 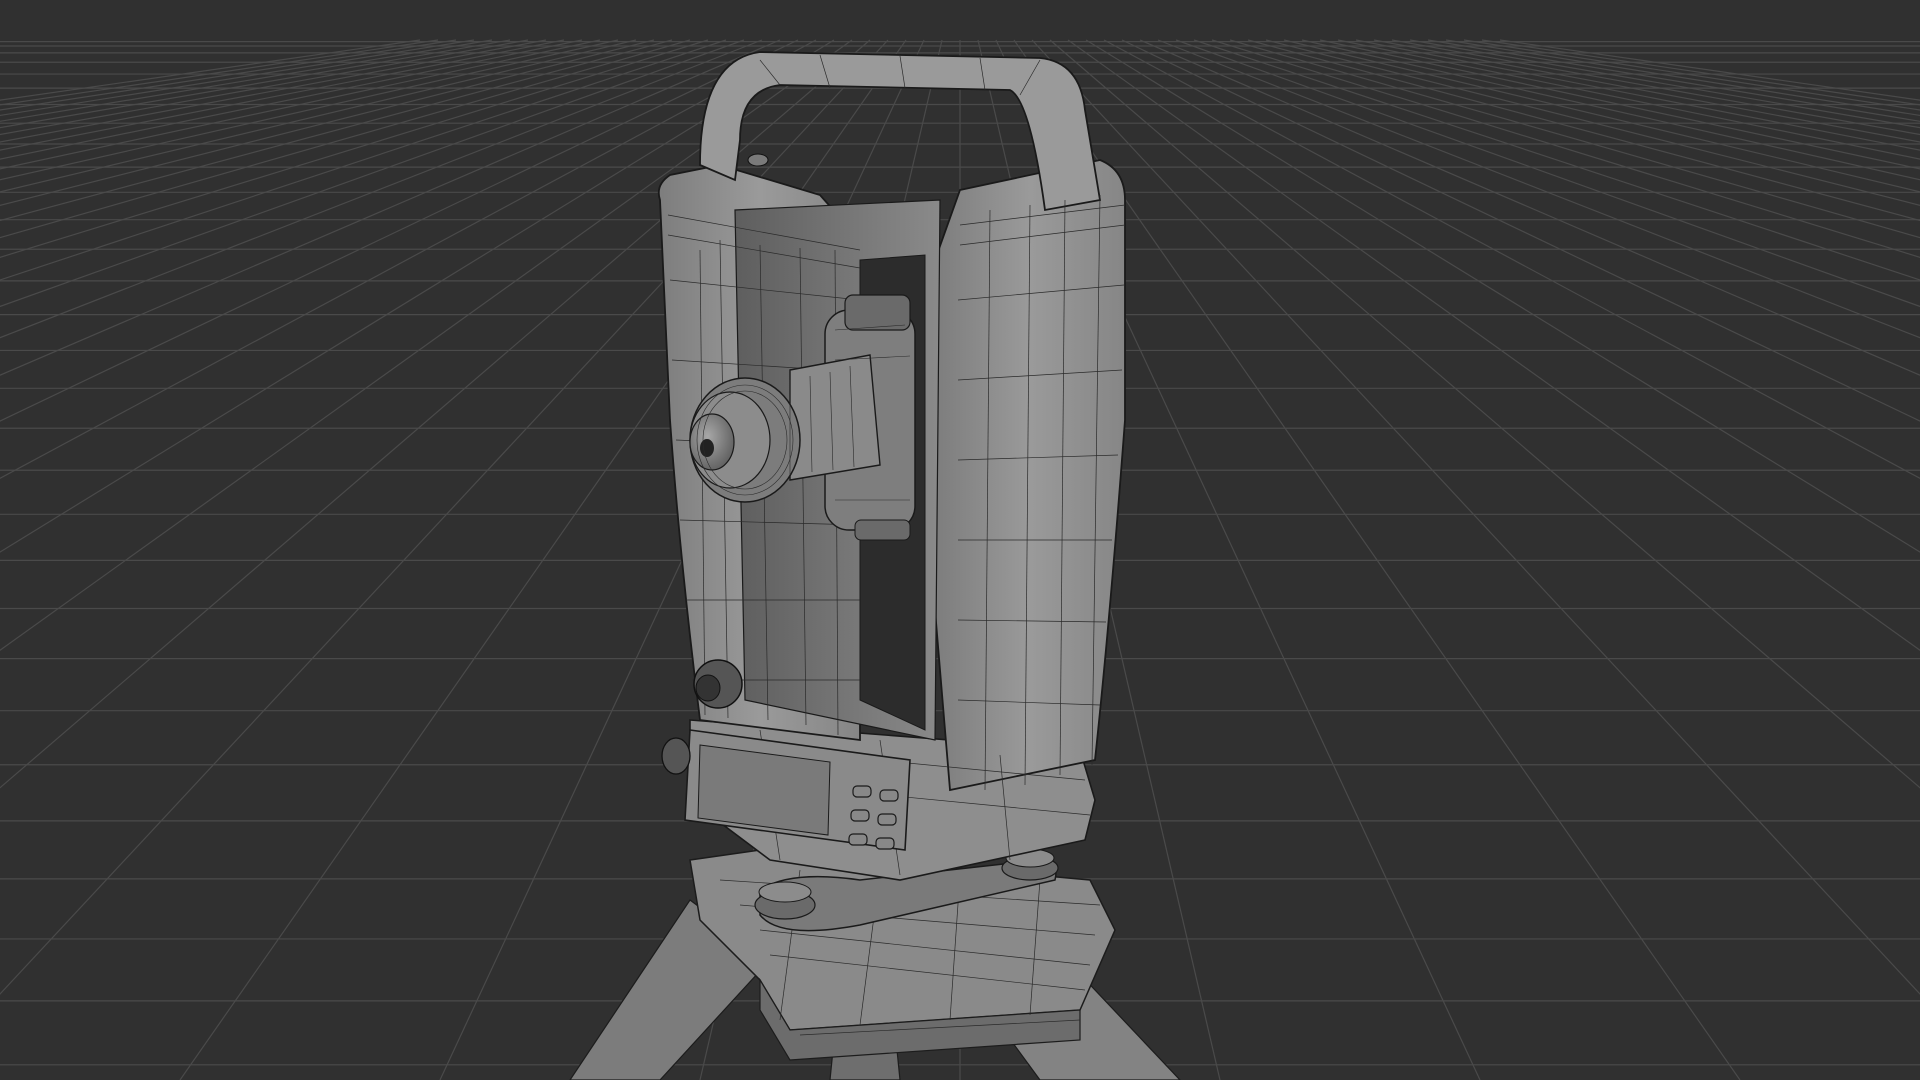 I want to click on focus-knob, so click(x=718, y=684).